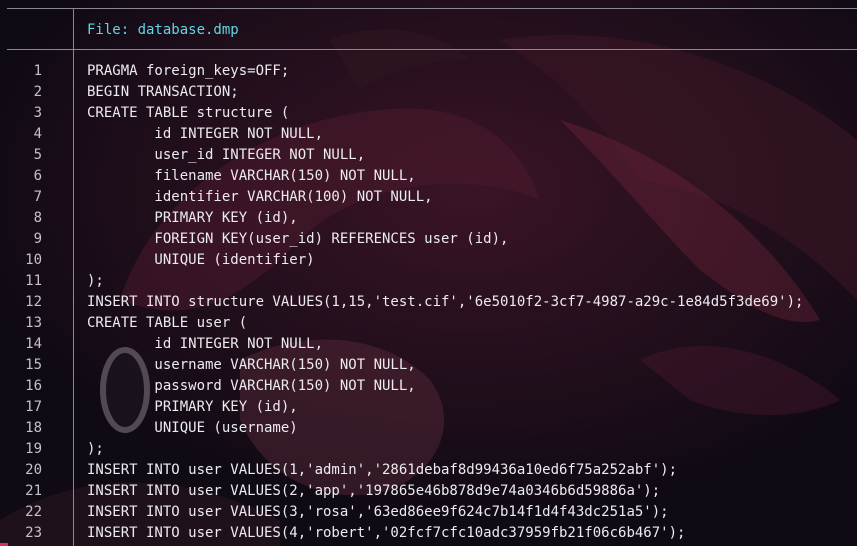 The width and height of the screenshot is (857, 546). What do you see at coordinates (33, 428) in the screenshot?
I see `line-number: 18` at bounding box center [33, 428].